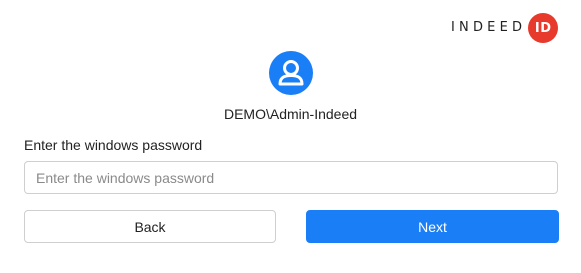 This screenshot has height=273, width=581. Describe the element at coordinates (150, 226) in the screenshot. I see `back-button: Back` at that location.